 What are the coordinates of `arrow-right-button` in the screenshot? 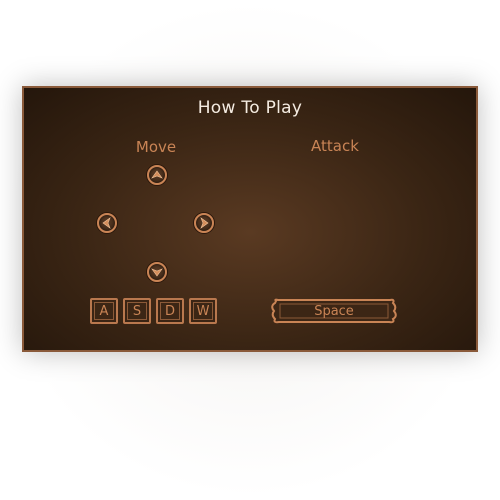 It's located at (204, 223).